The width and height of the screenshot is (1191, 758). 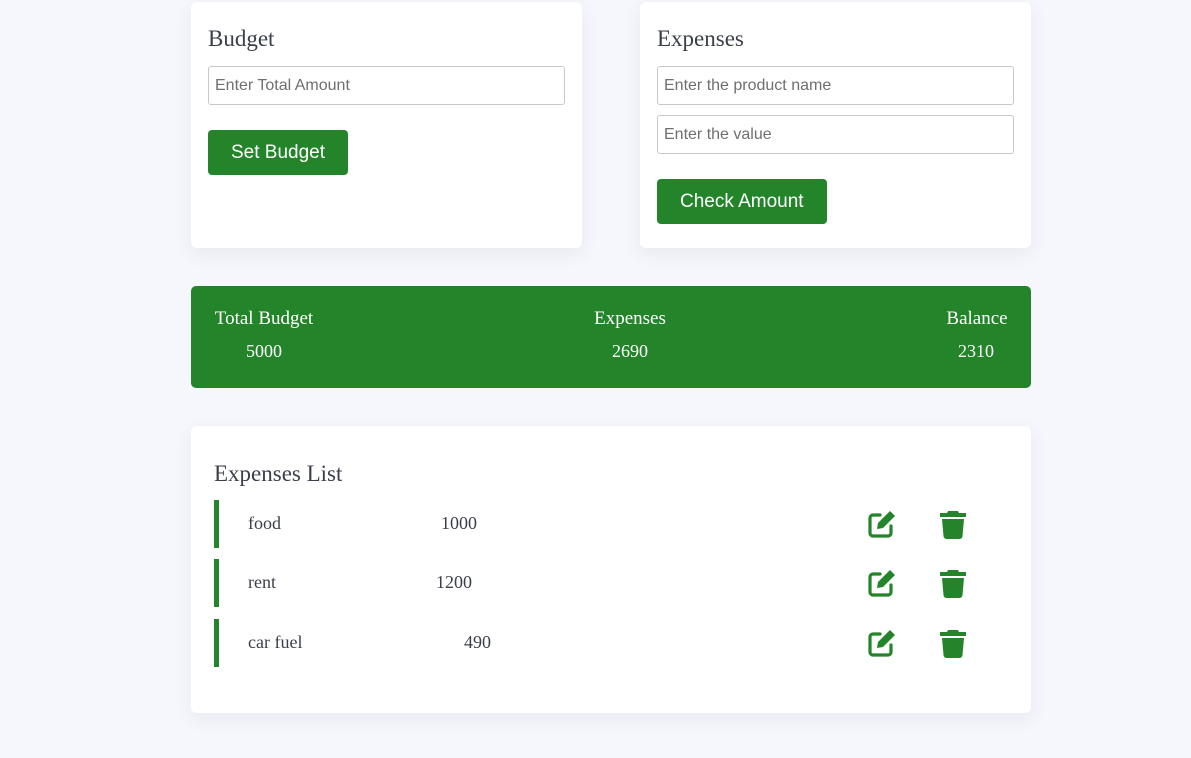 What do you see at coordinates (386, 85) in the screenshot?
I see `total-amount-input` at bounding box center [386, 85].